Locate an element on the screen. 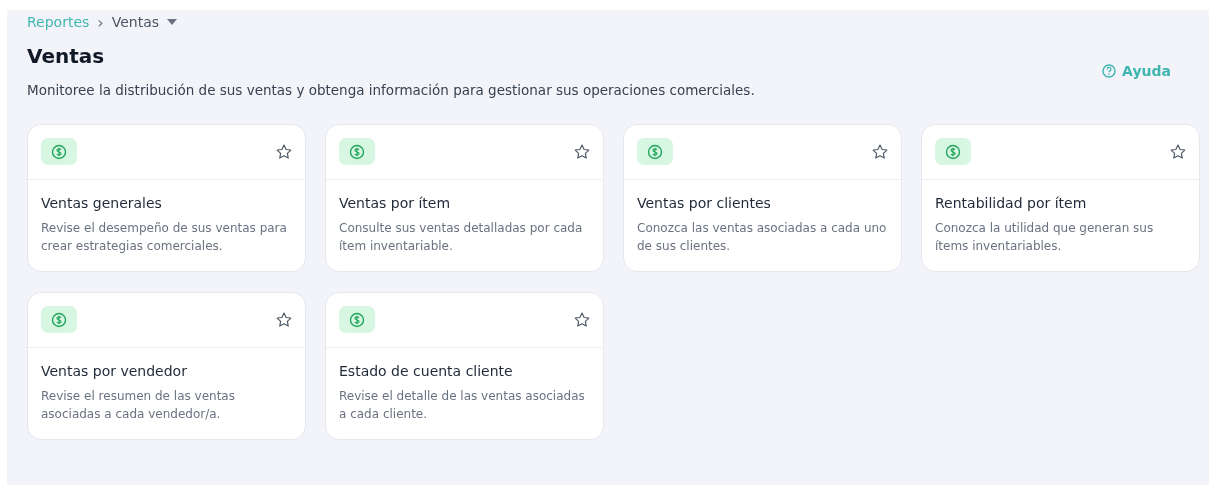 The width and height of the screenshot is (1209, 485). card-description: Consulte sus ventas detalladas por cada ítem inventariable. is located at coordinates (461, 237).